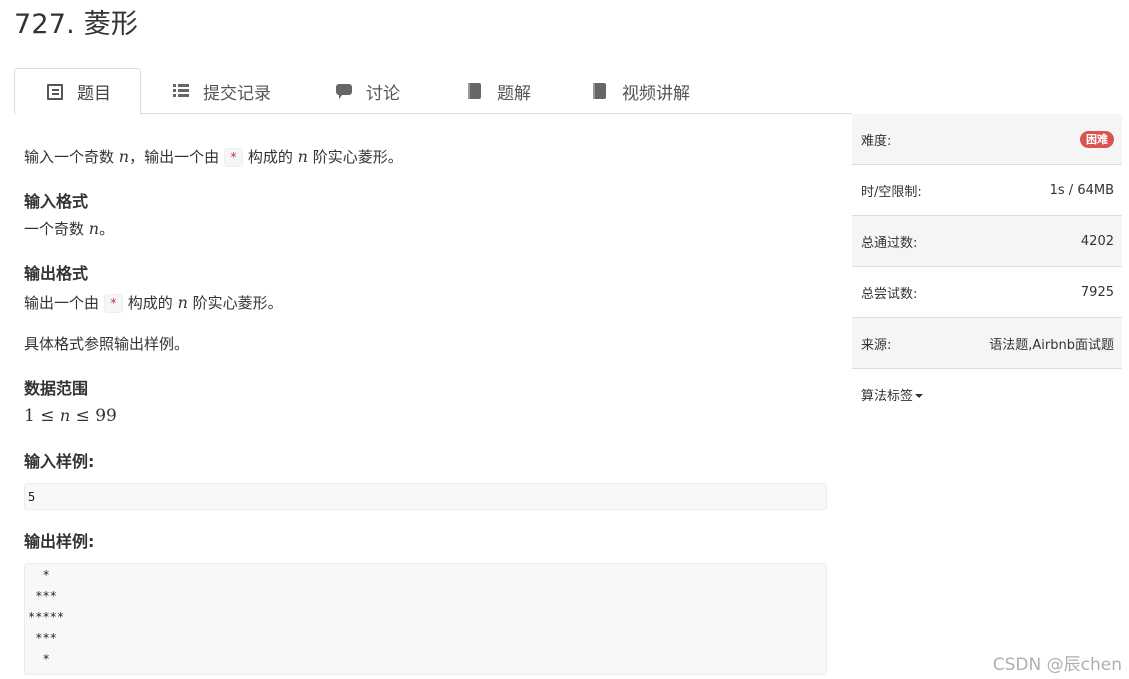 The width and height of the screenshot is (1129, 679). What do you see at coordinates (56, 273) in the screenshot?
I see `output-format-heading: 输出格式` at bounding box center [56, 273].